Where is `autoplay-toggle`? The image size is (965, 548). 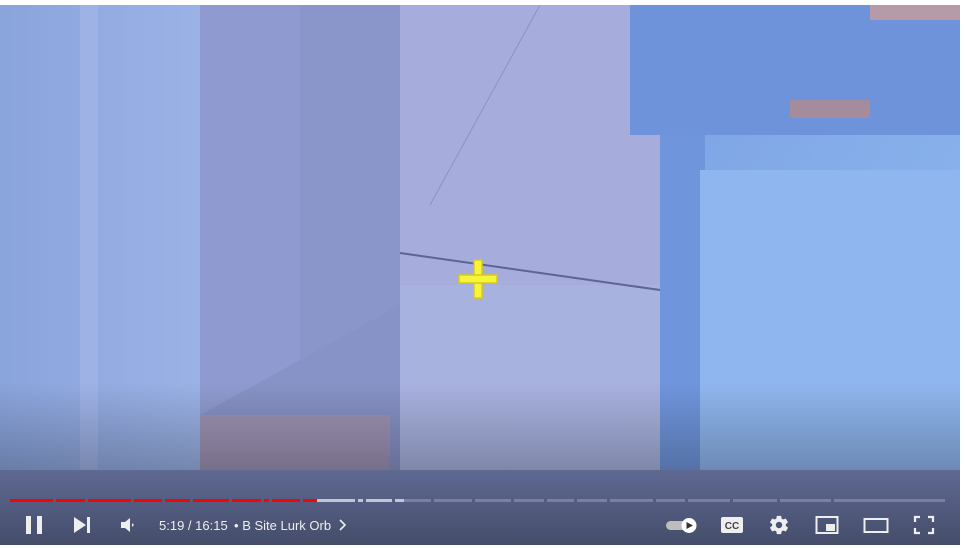 autoplay-toggle is located at coordinates (682, 525).